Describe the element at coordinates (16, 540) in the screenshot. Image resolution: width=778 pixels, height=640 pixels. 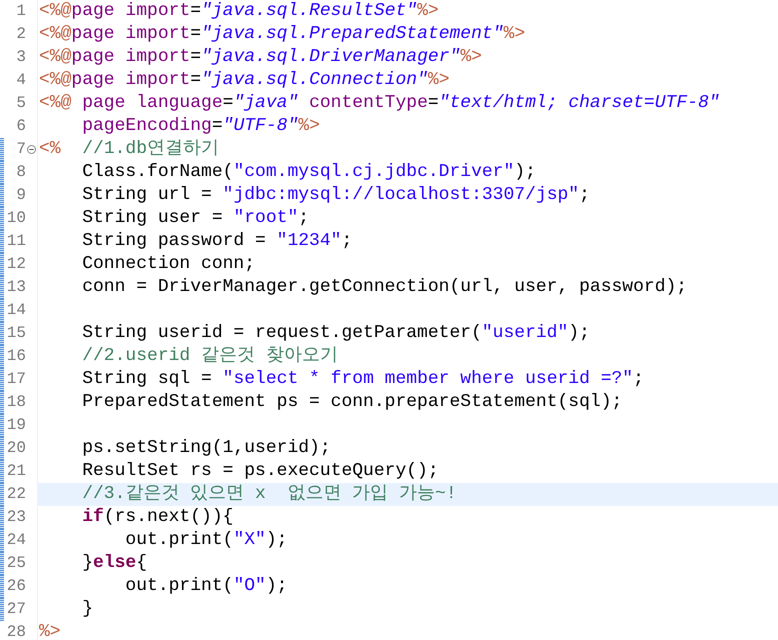
I see `line-number: 24` at that location.